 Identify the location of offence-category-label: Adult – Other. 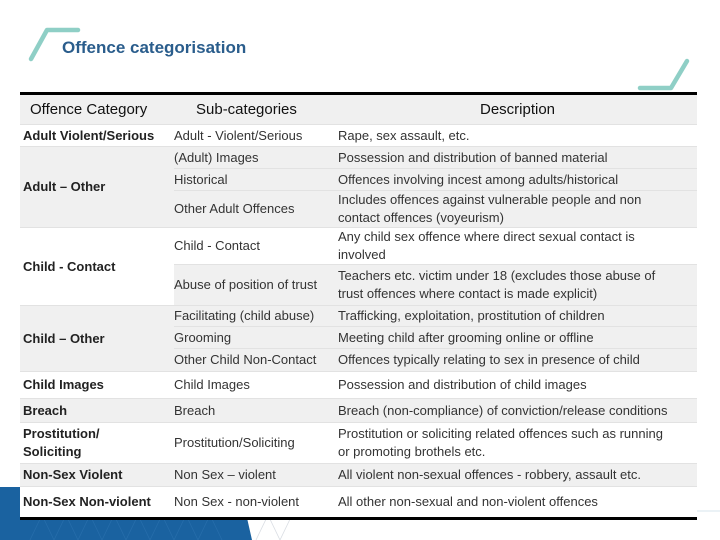
(64, 186).